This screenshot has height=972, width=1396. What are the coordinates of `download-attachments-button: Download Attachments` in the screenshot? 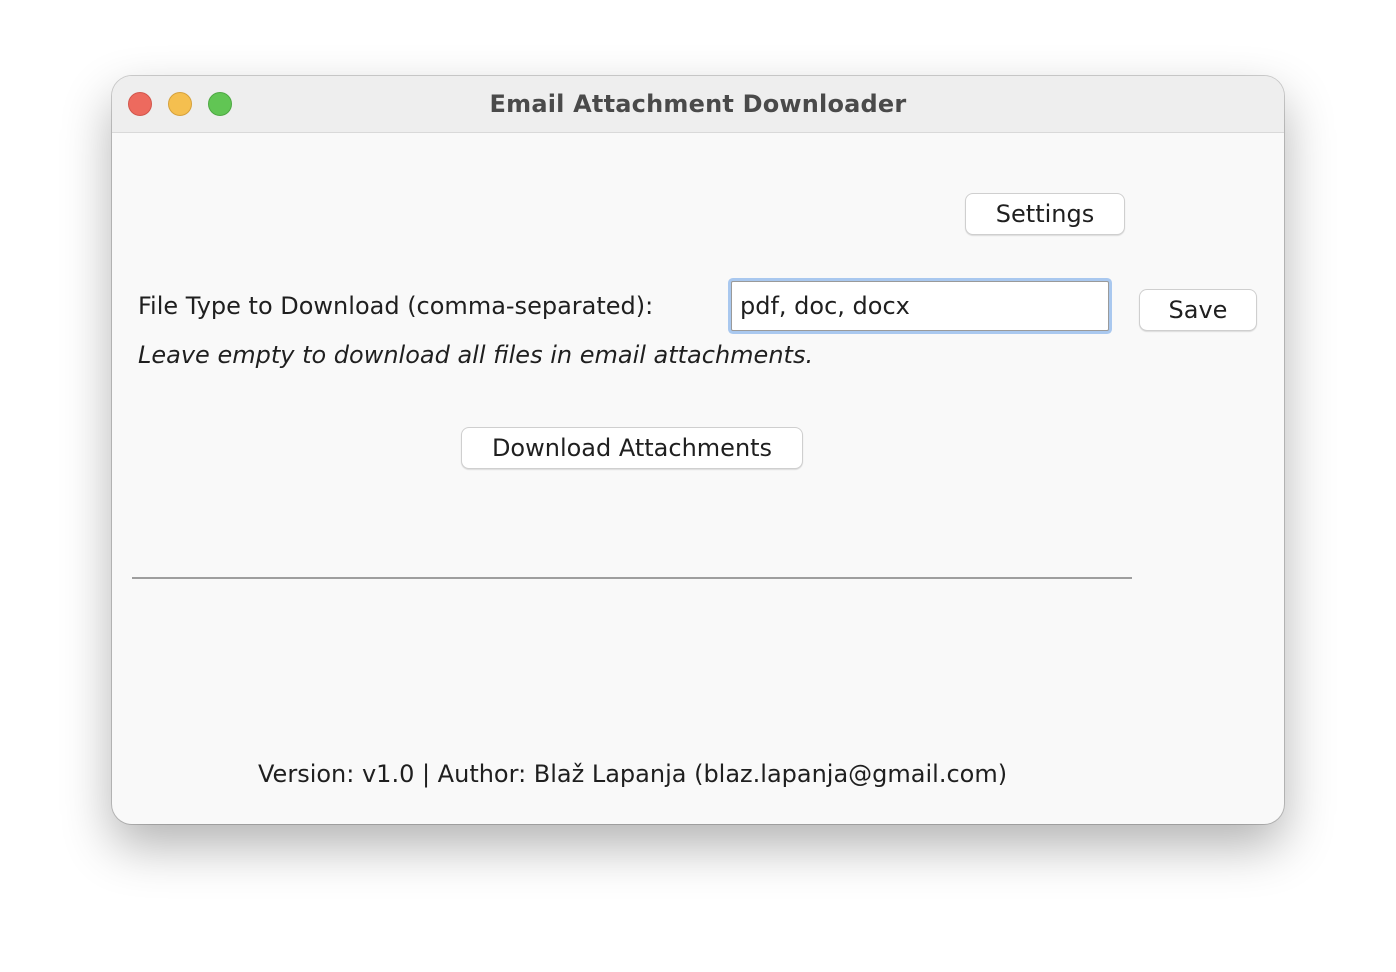 It's located at (632, 448).